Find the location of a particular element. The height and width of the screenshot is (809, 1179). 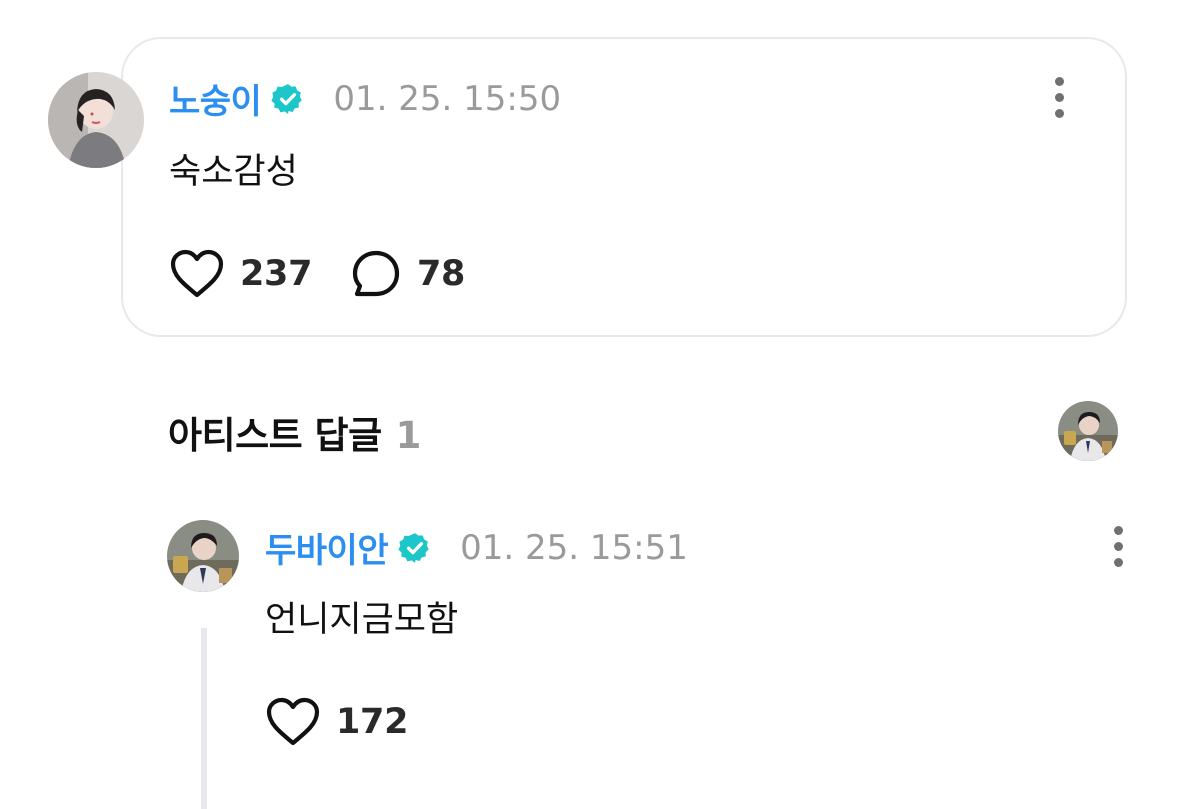

reply-more-options-icon is located at coordinates (1118, 546).